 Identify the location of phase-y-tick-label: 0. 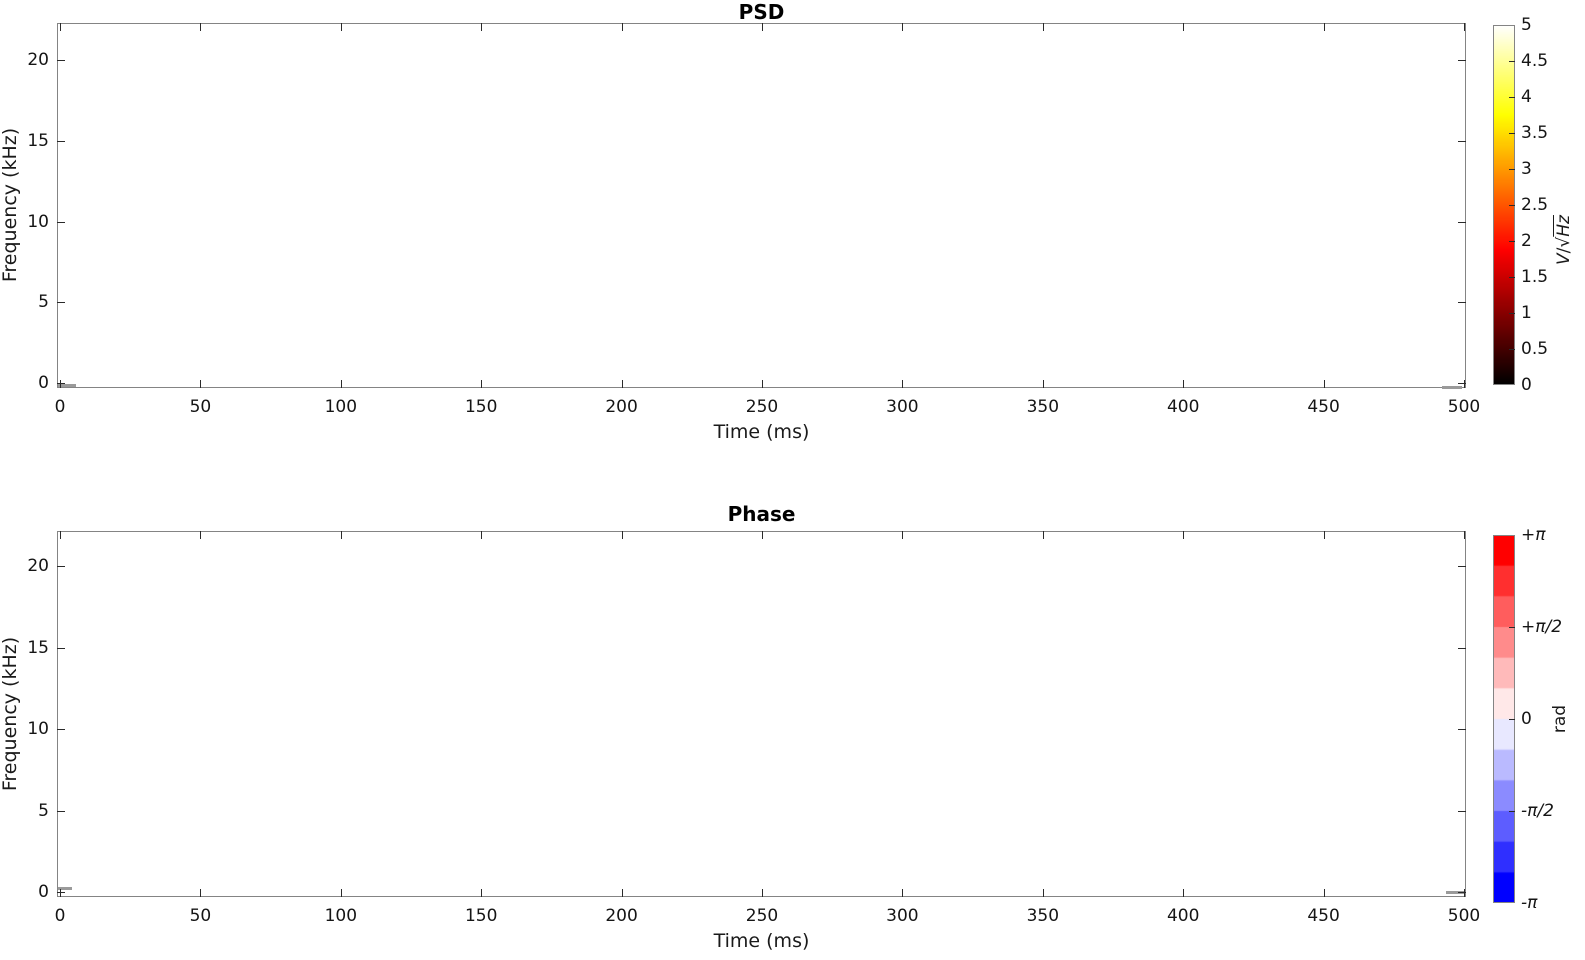
(43, 892).